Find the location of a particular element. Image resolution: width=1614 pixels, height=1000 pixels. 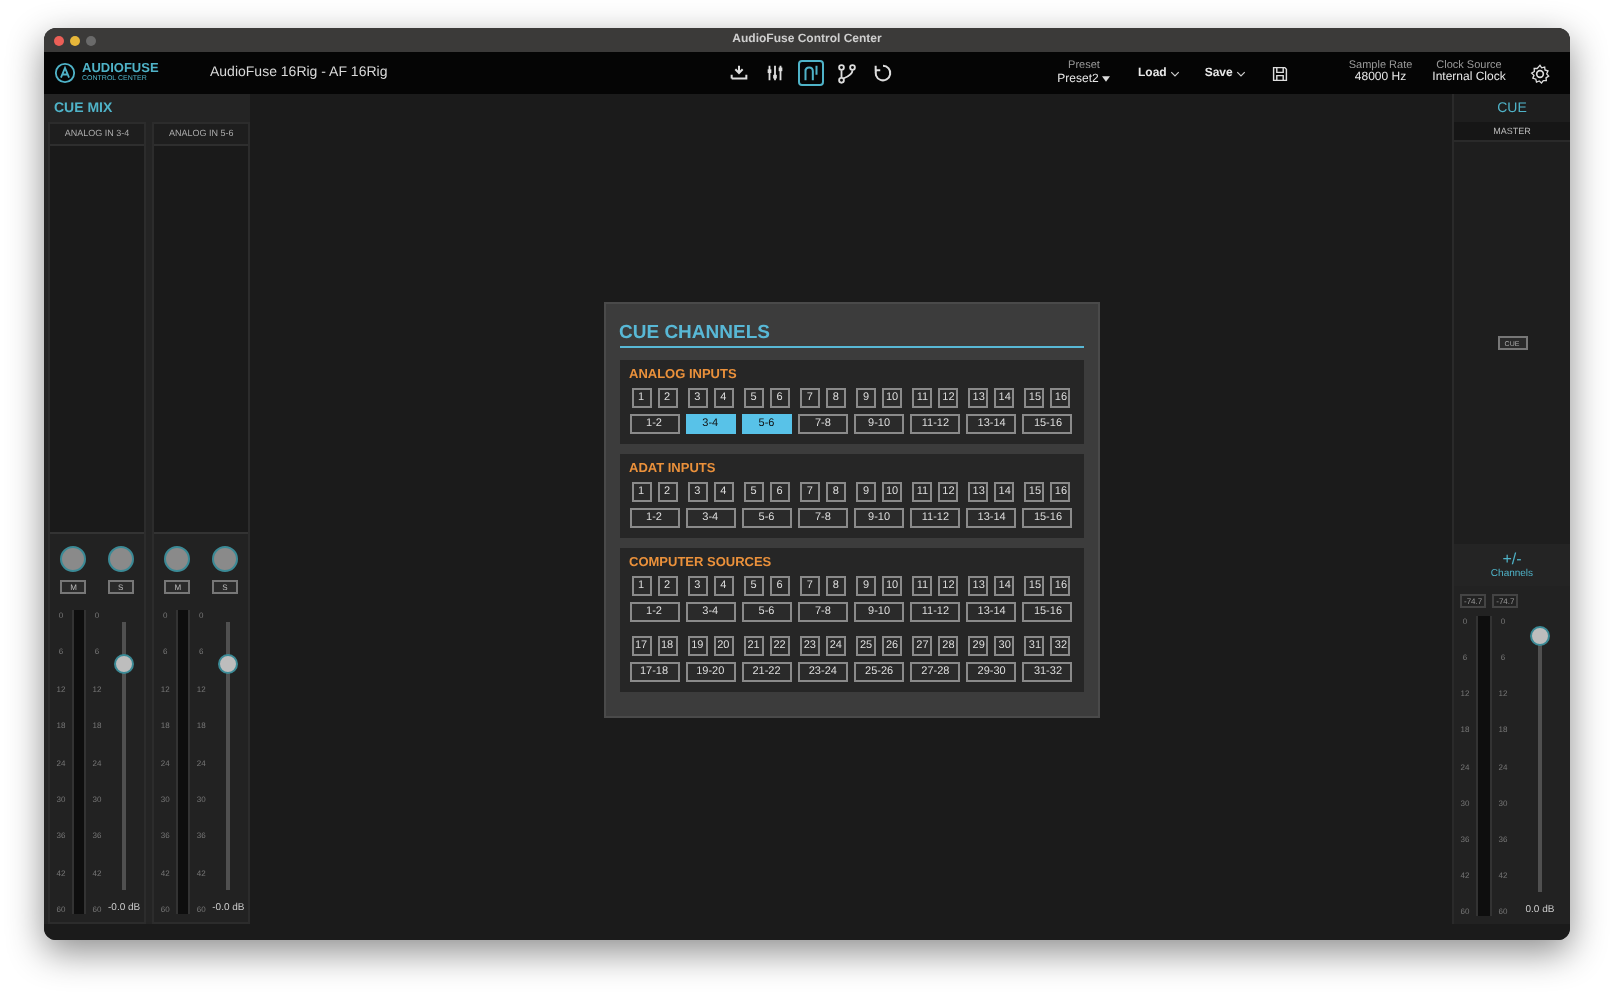

mixer-view-button is located at coordinates (775, 73).